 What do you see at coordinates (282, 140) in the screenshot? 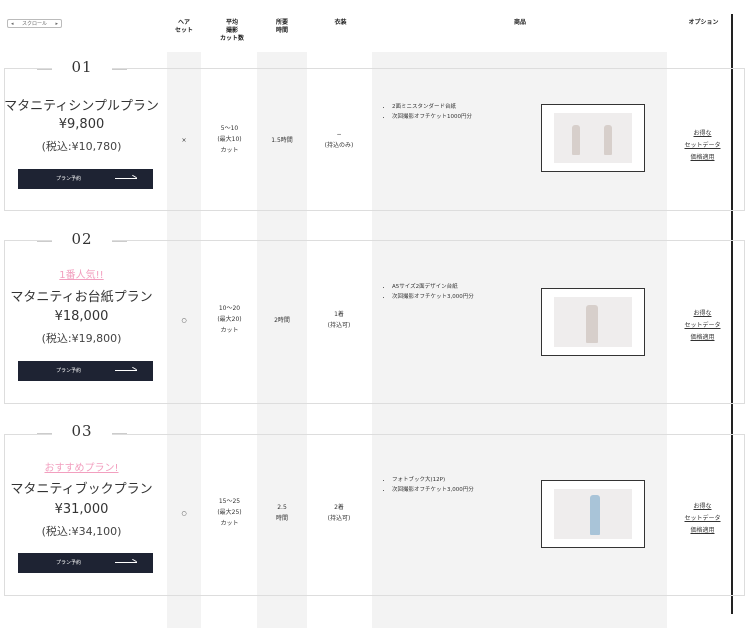
I see `duration-value: 1.5時間` at bounding box center [282, 140].